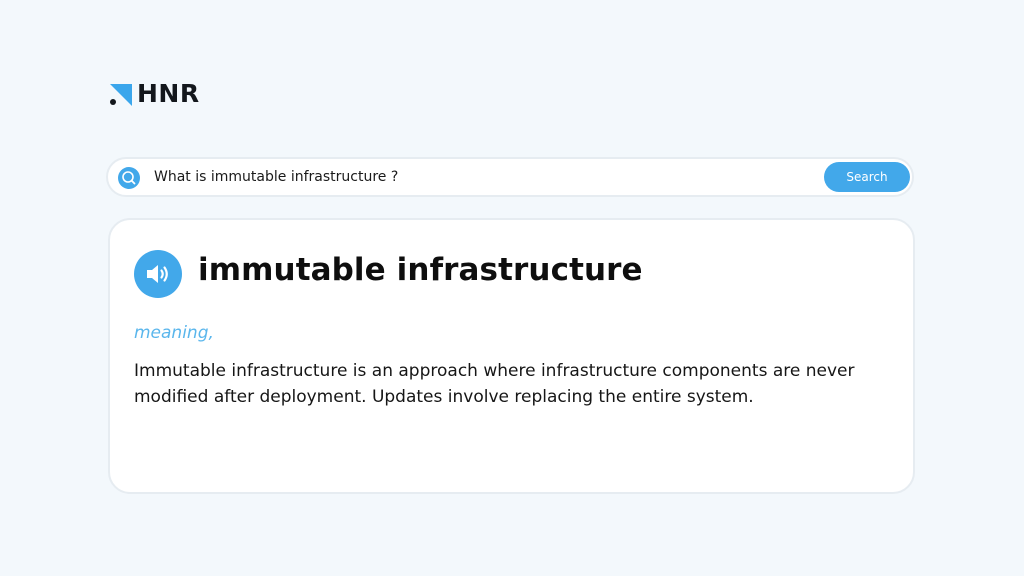 The image size is (1024, 576). I want to click on pronunciation-button, so click(158, 274).